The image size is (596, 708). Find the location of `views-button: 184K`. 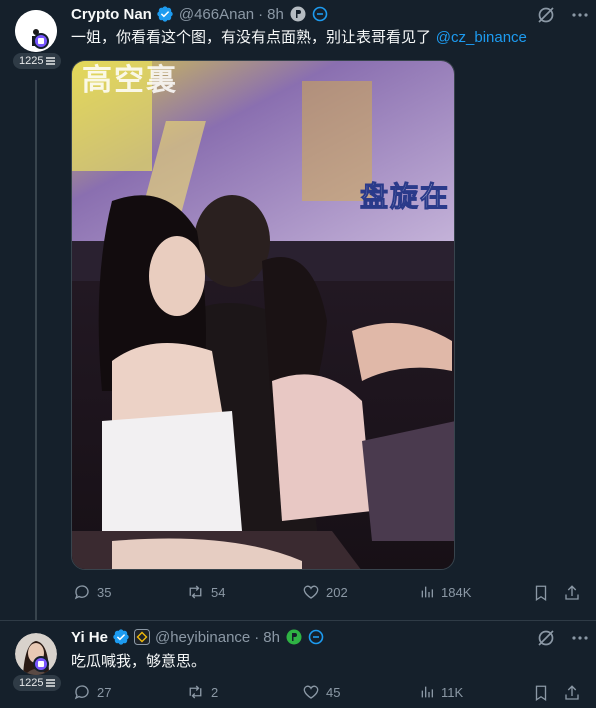

views-button: 184K is located at coordinates (445, 592).